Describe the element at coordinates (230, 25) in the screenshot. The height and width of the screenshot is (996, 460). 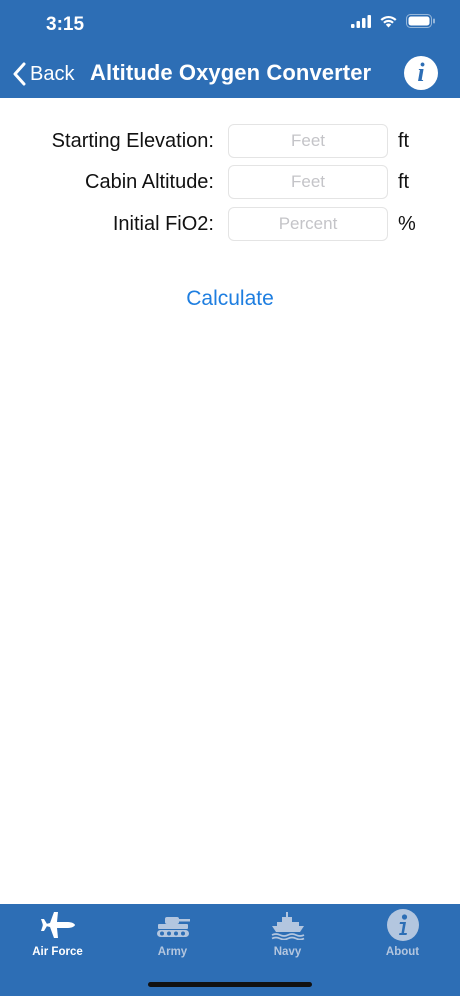
I see `status-bar: 3:15` at that location.